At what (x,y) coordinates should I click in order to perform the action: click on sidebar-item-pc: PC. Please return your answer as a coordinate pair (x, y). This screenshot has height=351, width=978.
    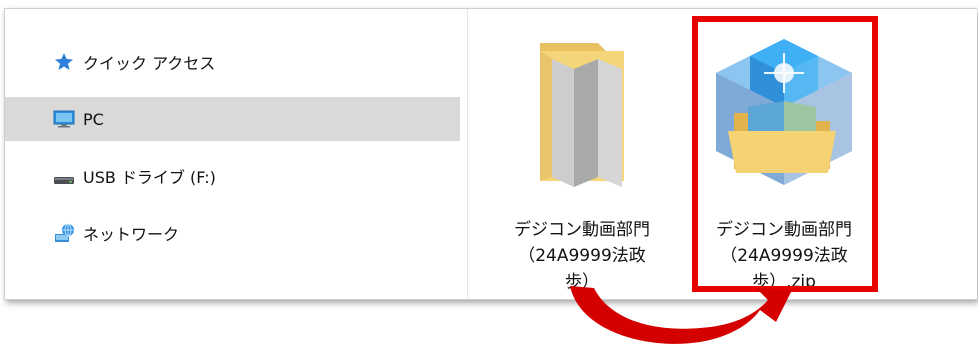
    Looking at the image, I should click on (232, 119).